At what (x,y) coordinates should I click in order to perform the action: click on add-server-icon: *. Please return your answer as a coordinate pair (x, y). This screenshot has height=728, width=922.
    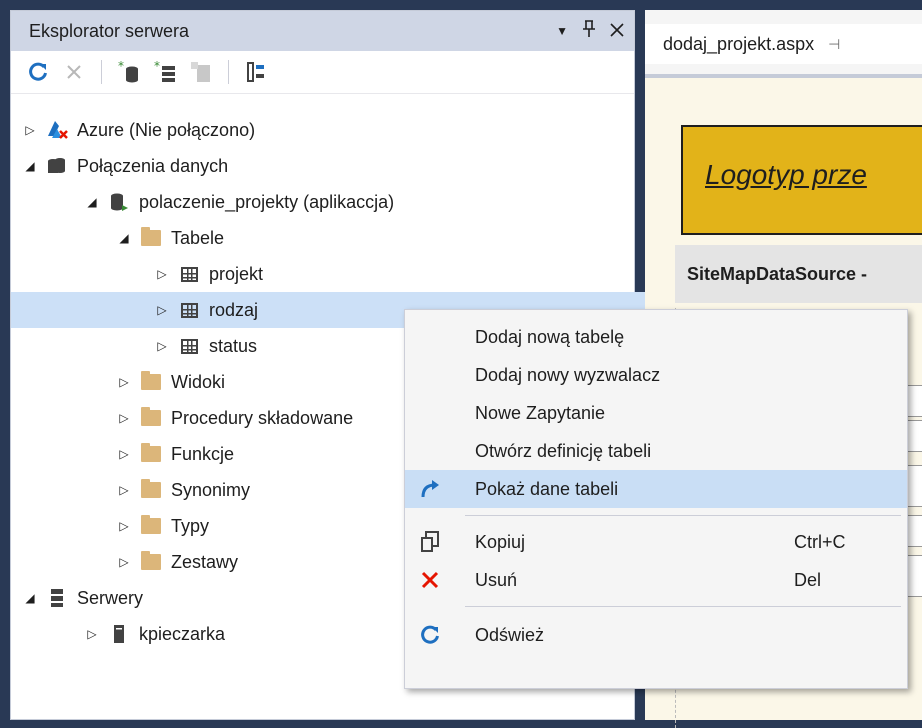
    Looking at the image, I should click on (165, 72).